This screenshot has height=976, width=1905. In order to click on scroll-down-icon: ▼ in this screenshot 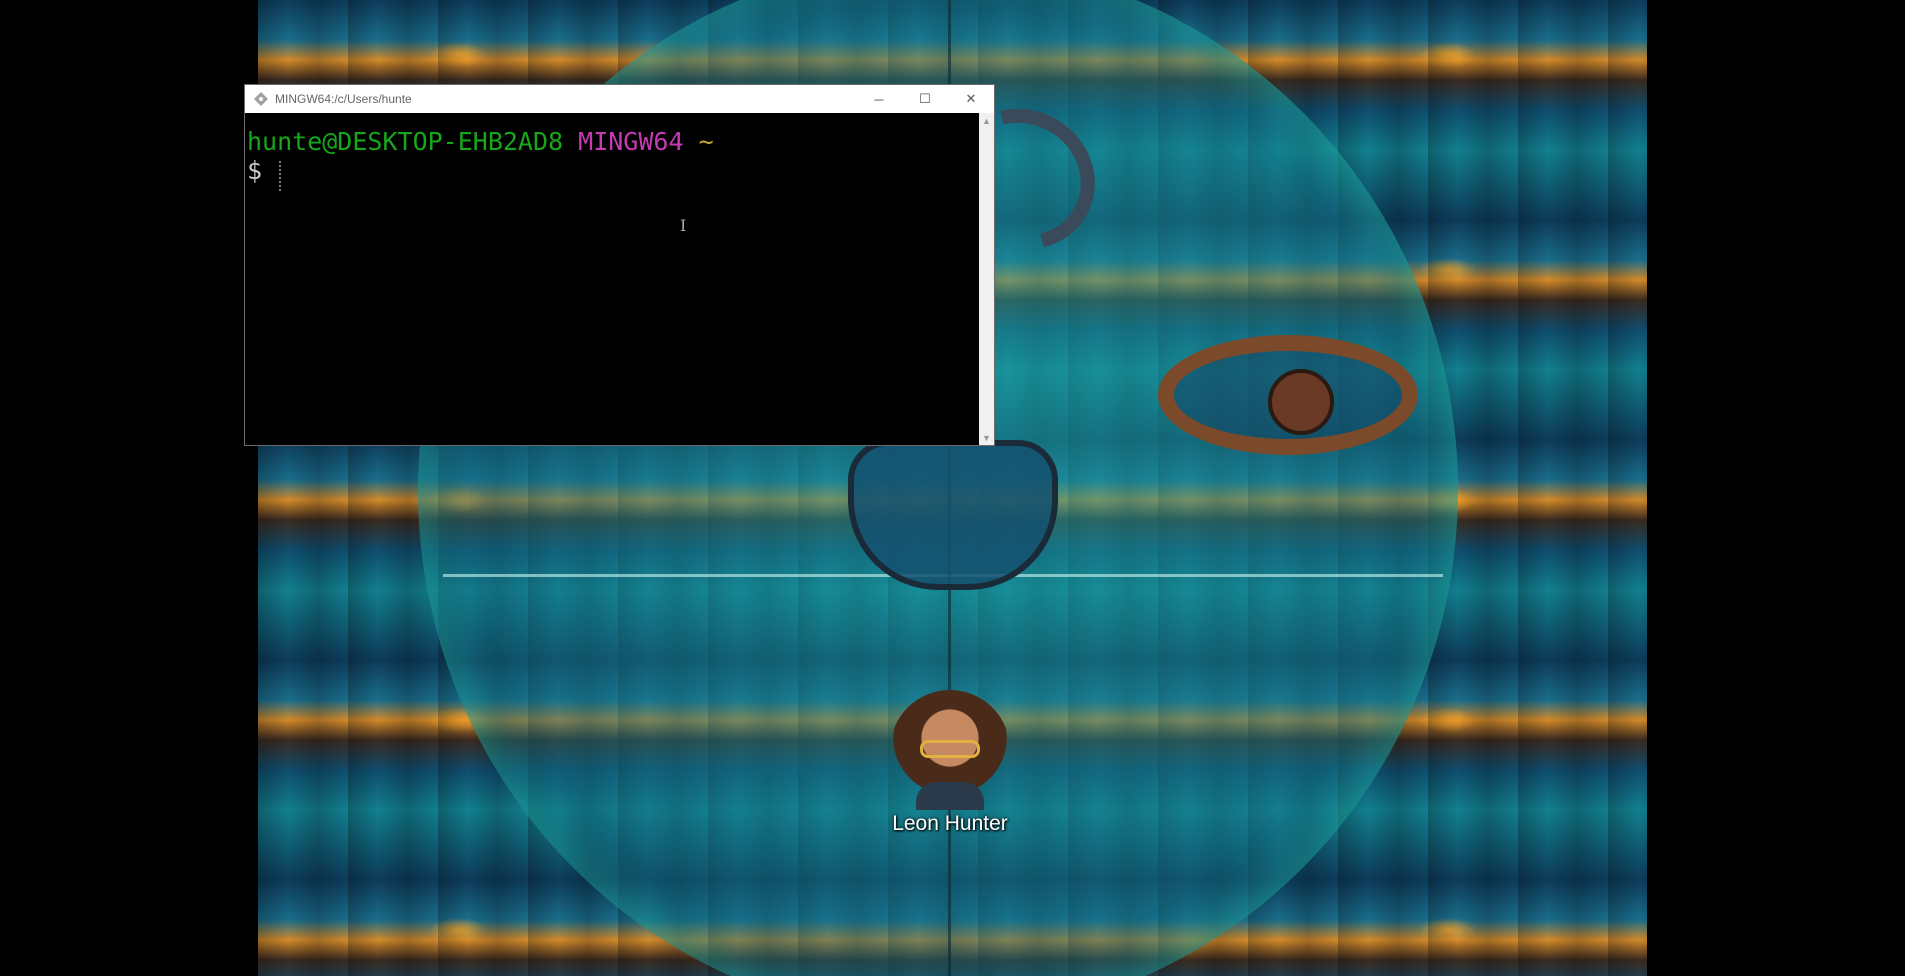, I will do `click(986, 437)`.